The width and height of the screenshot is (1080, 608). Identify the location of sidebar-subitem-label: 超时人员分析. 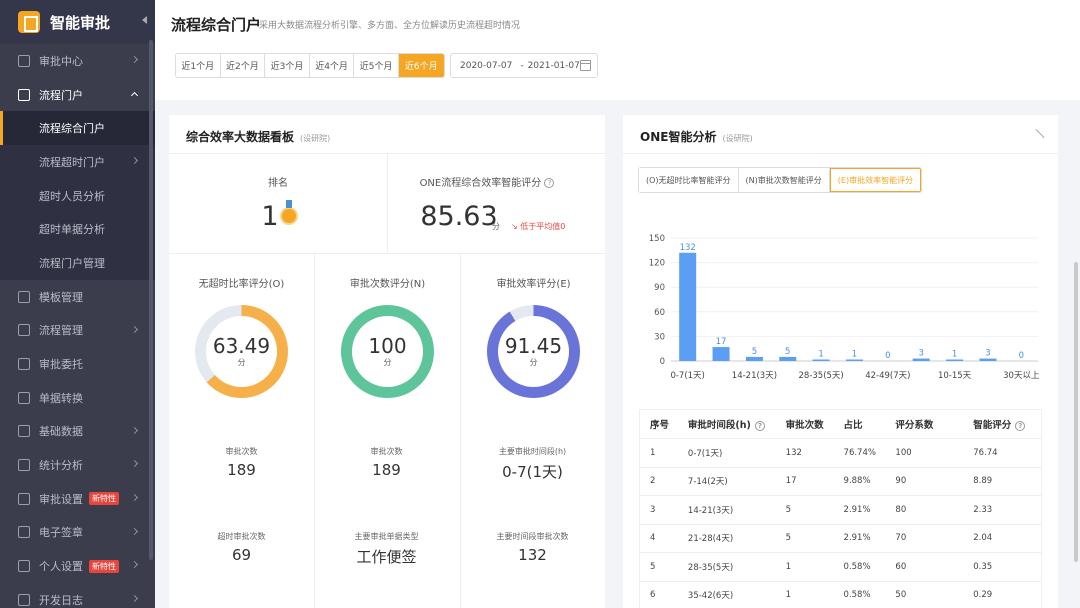
(72, 196).